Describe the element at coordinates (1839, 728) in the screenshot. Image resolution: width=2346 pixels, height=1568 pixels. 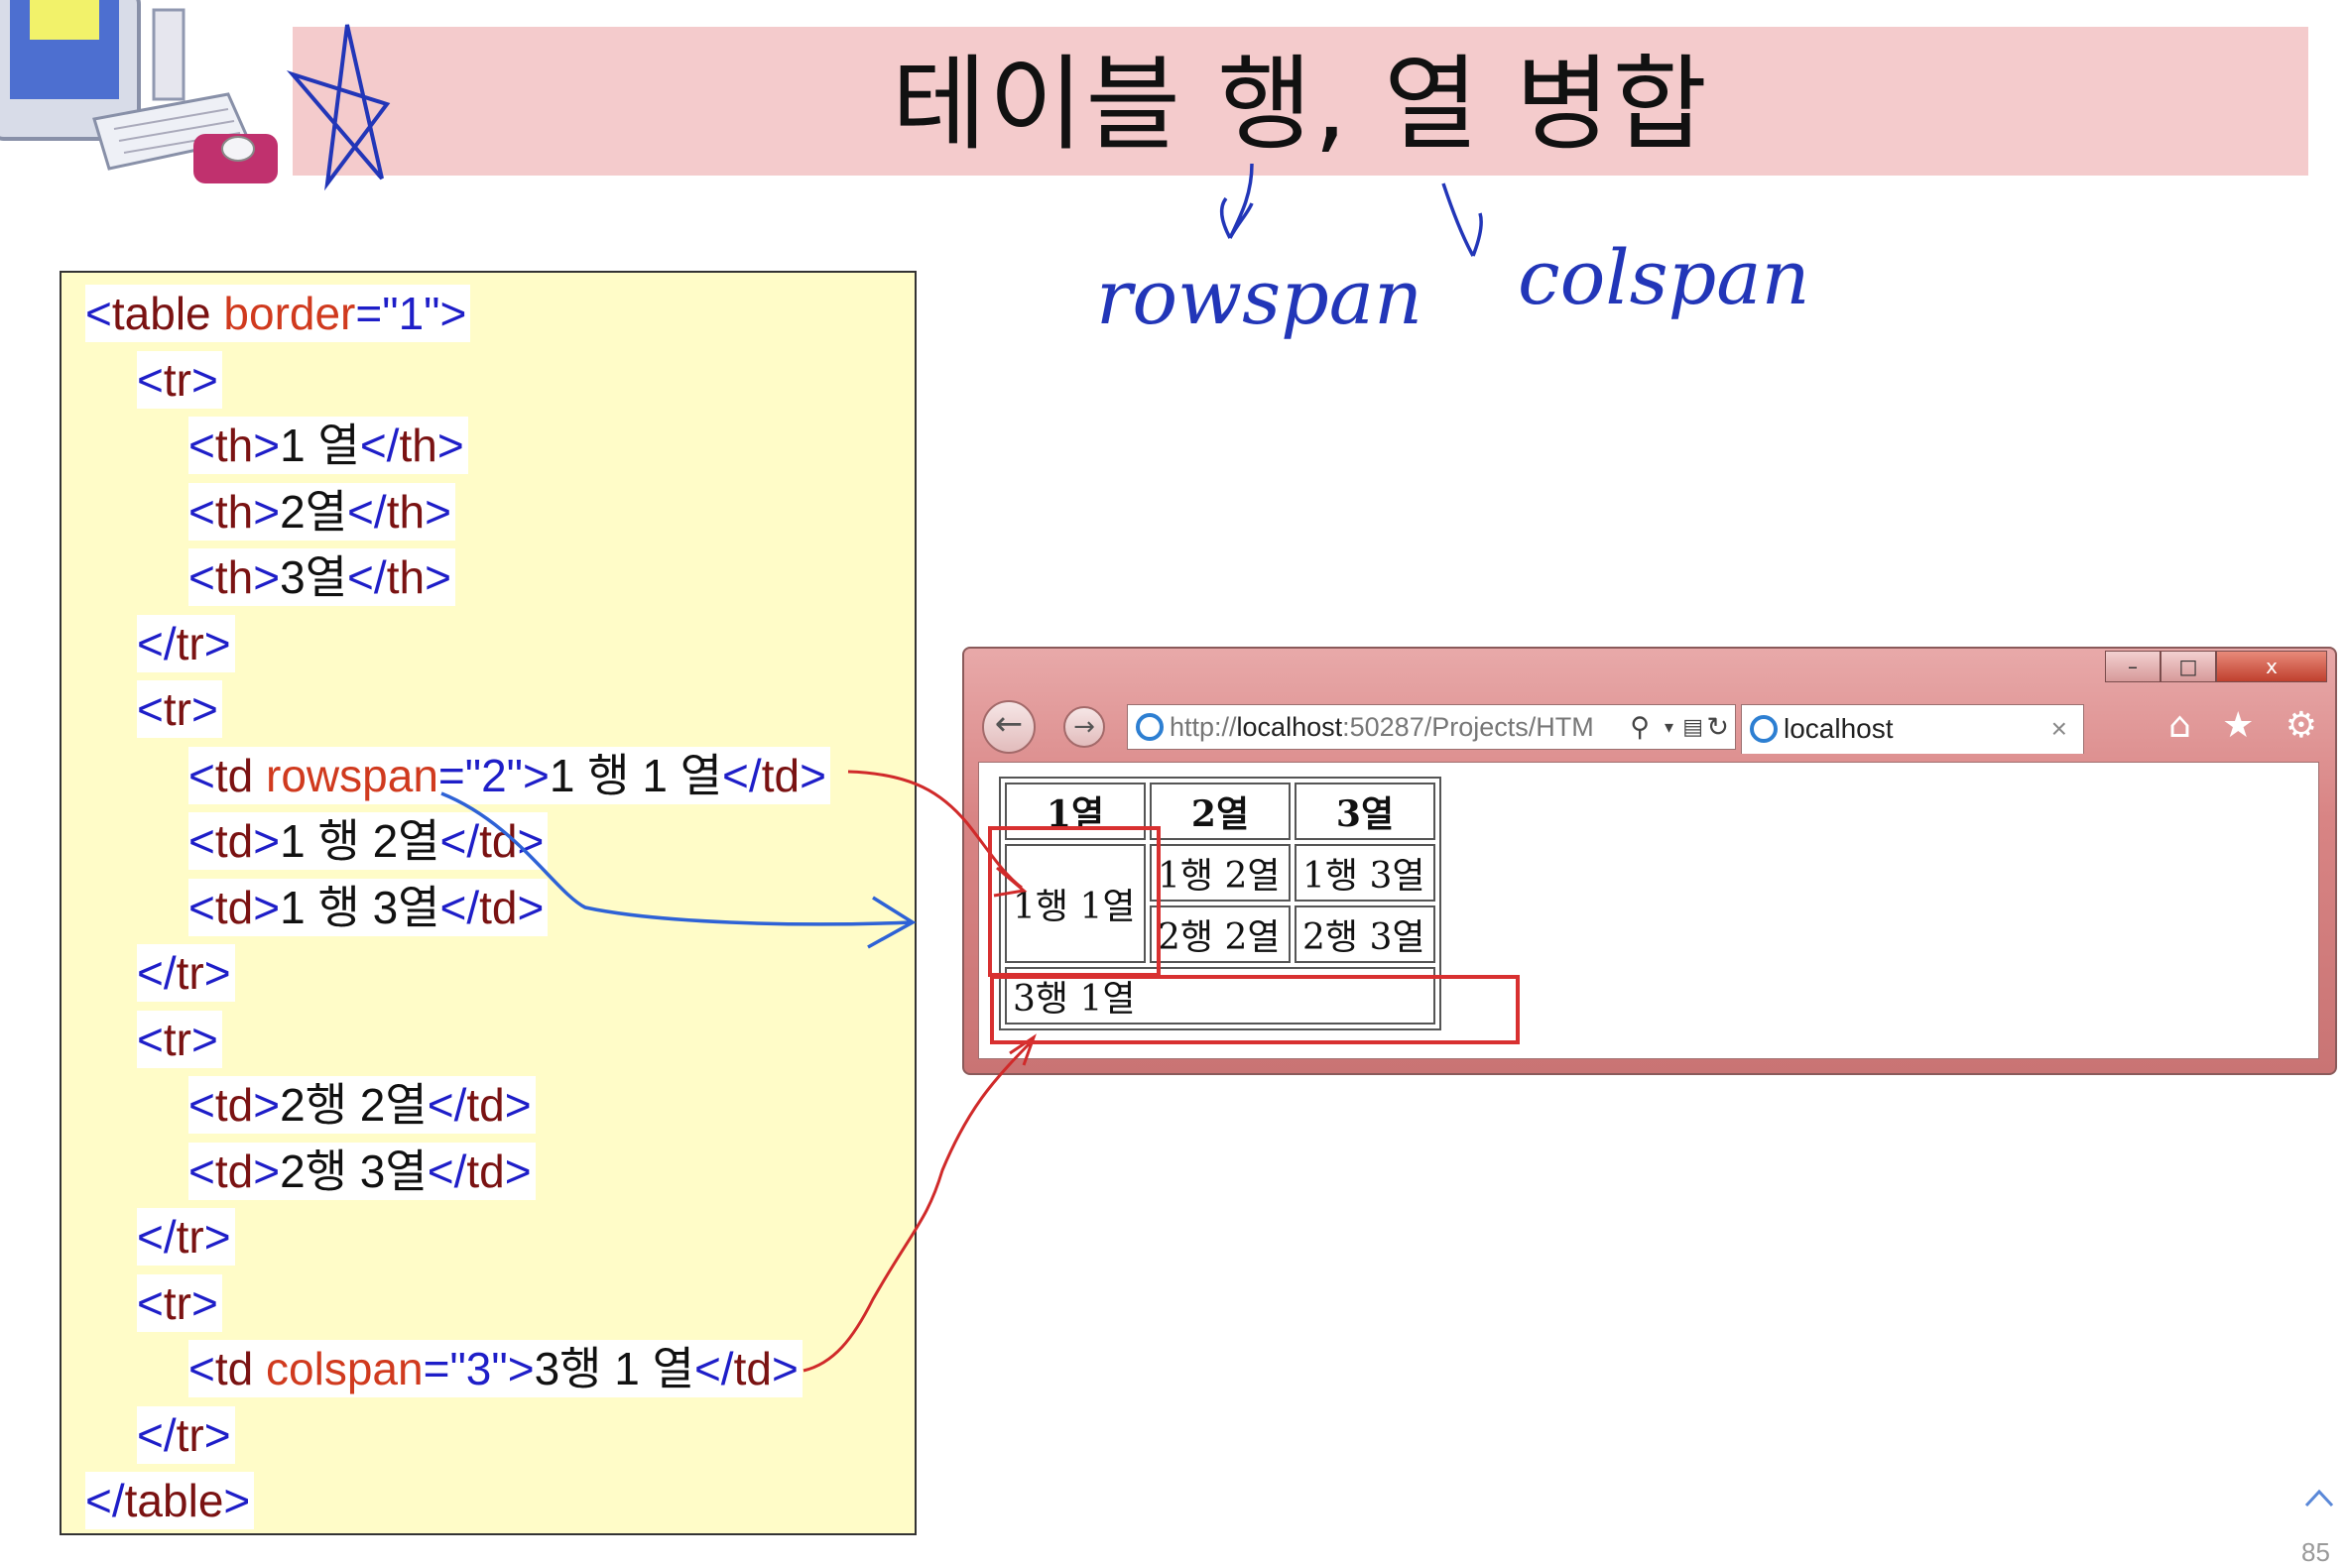
I see `tab-title: localhost` at that location.